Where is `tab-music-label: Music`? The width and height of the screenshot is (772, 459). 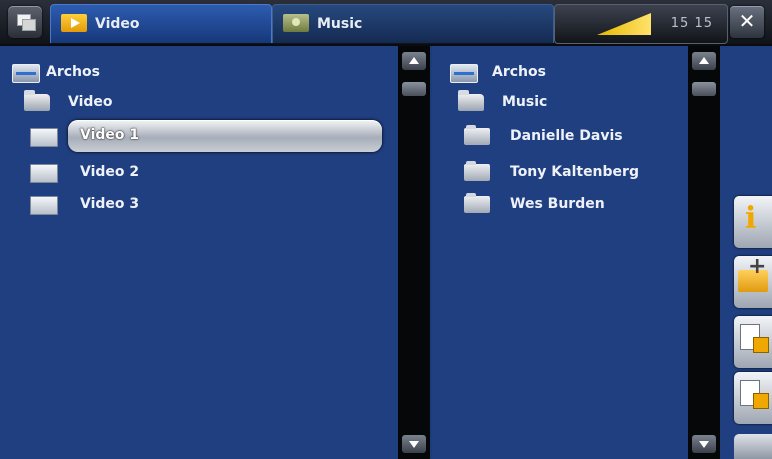
tab-music-label: Music is located at coordinates (340, 24).